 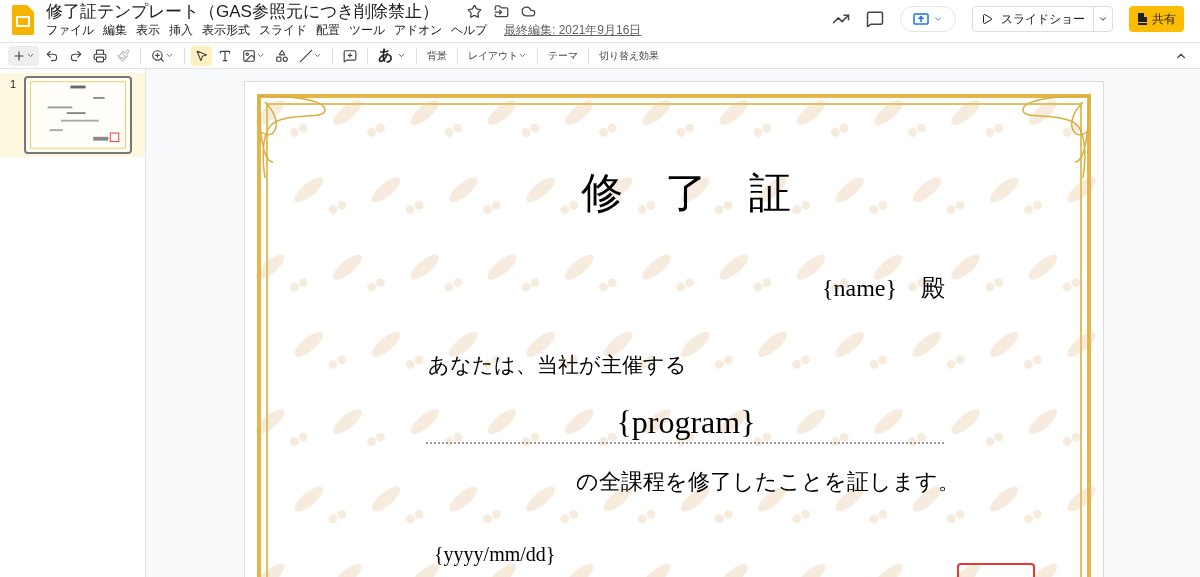 I want to click on theme-button: テーマ, so click(x=563, y=55).